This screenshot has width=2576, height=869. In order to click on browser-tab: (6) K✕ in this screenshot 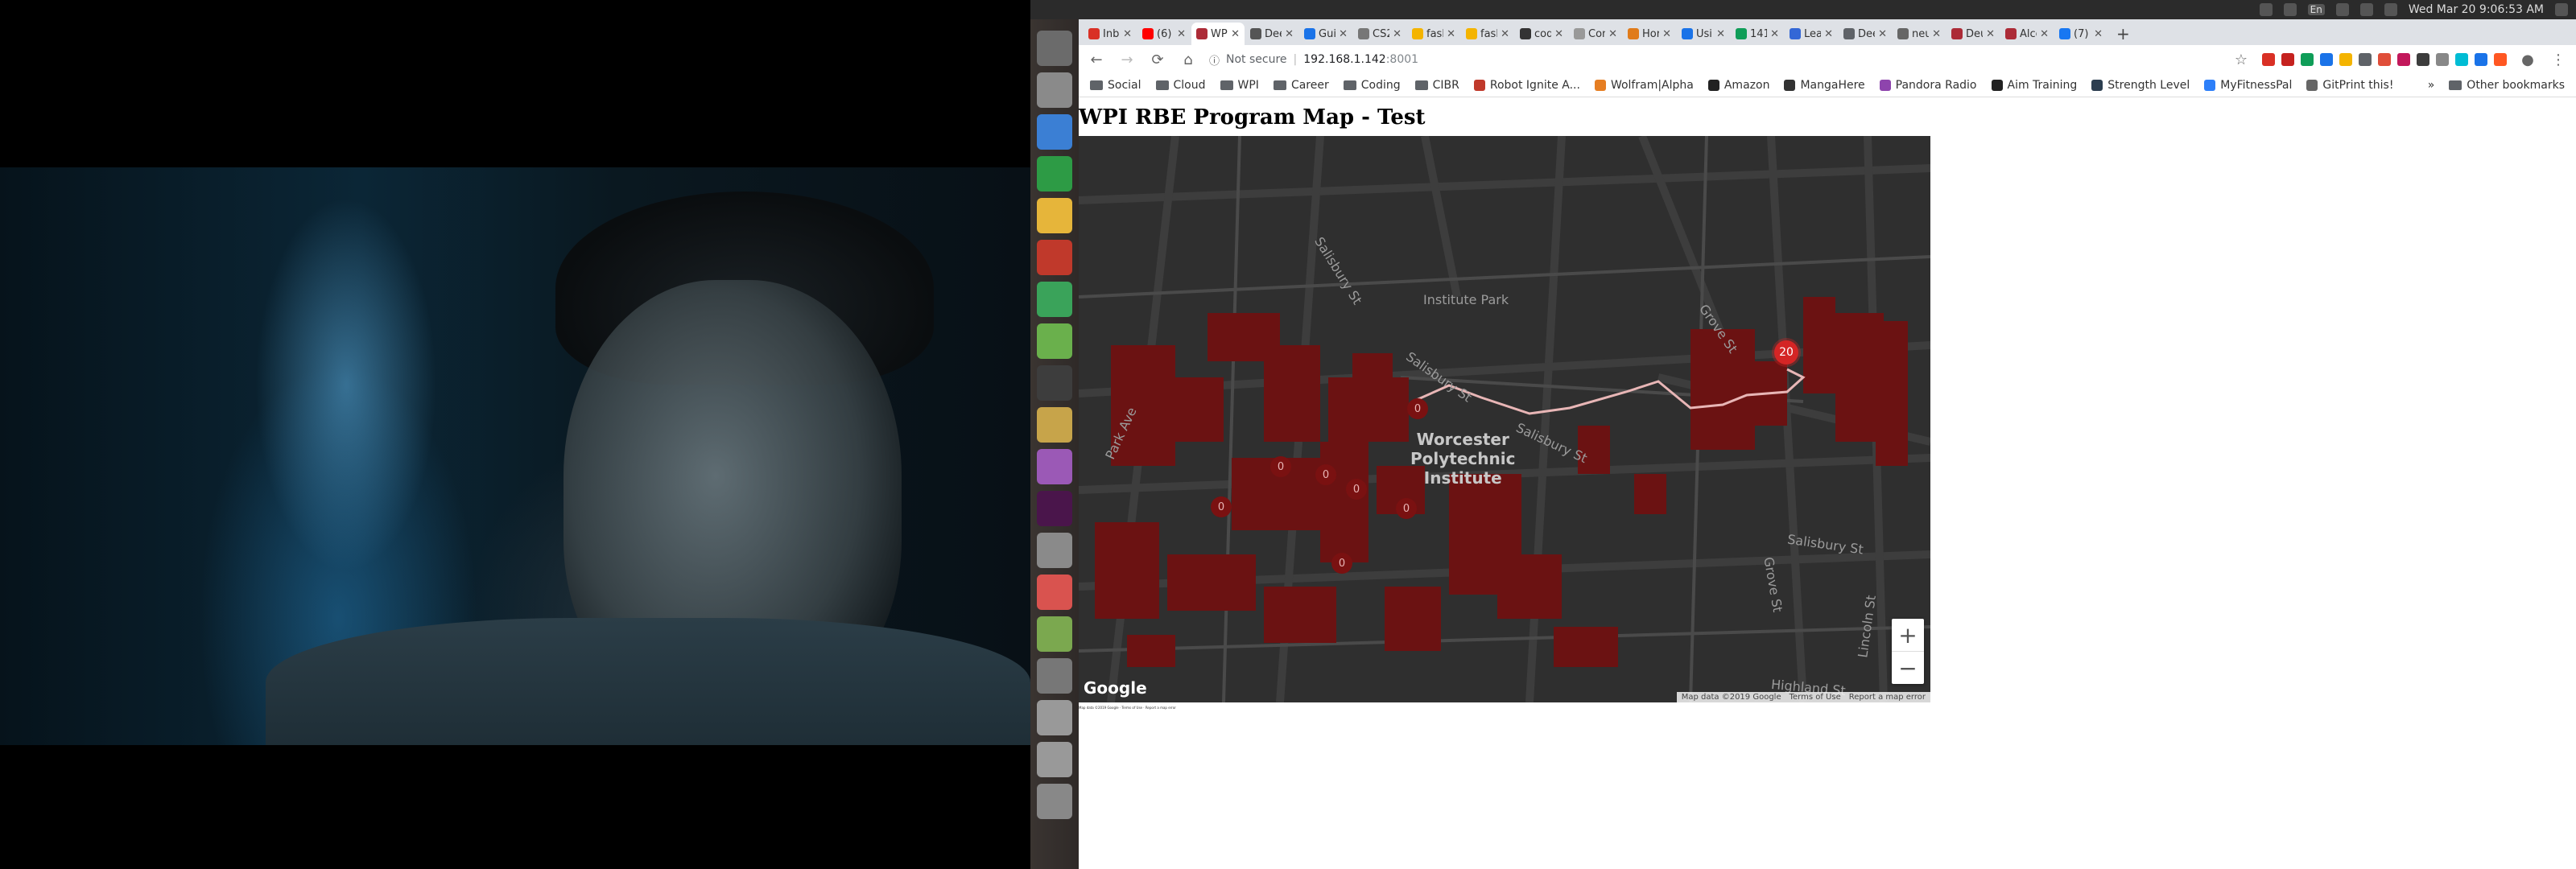, I will do `click(1164, 34)`.